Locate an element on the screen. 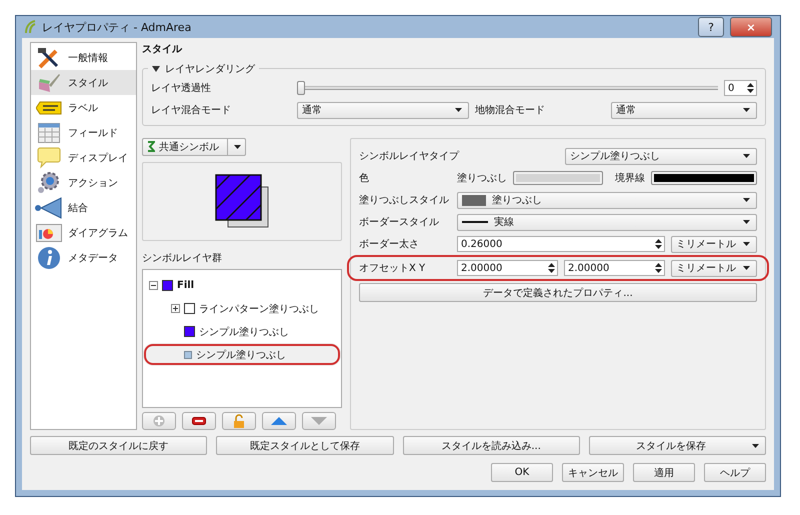 This screenshot has width=800, height=515. field-label: レイヤ混合モード is located at coordinates (191, 110).